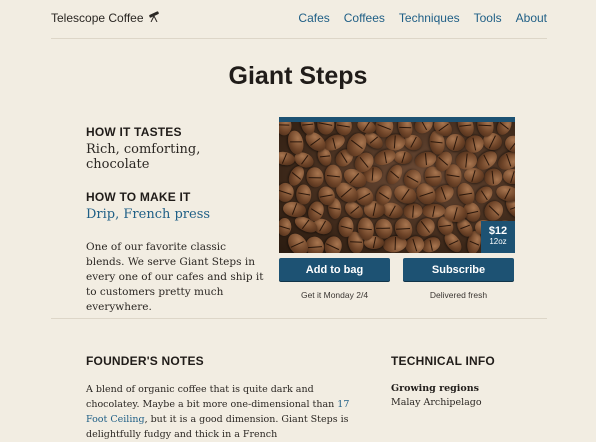 The height and width of the screenshot is (442, 596). Describe the element at coordinates (313, 18) in the screenshot. I see `nav-cafes: Cafes` at that location.